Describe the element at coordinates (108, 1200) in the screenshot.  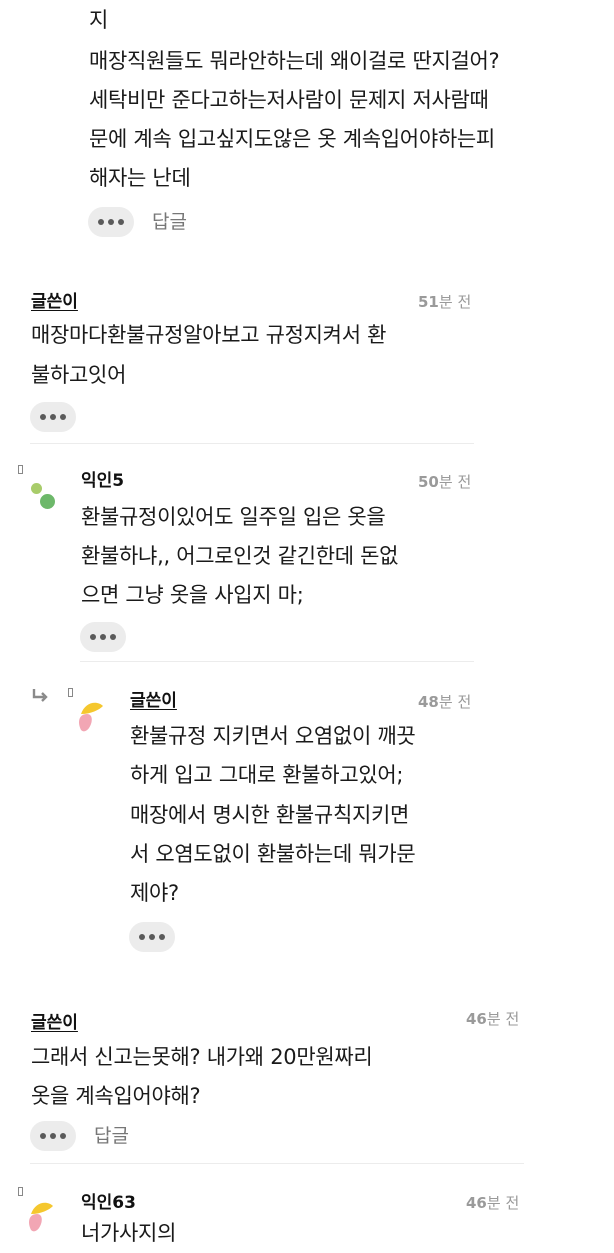
I see `comment-author: 익인63` at that location.